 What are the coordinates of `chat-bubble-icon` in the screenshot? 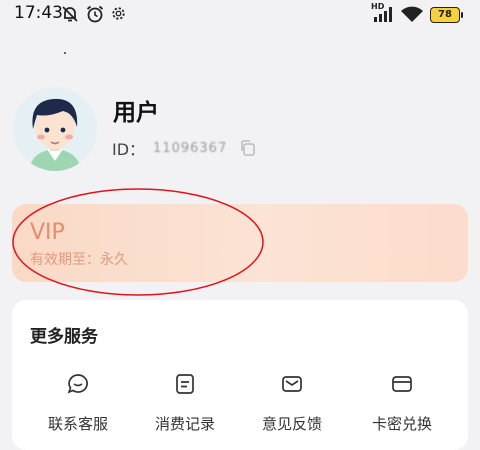 It's located at (77, 384).